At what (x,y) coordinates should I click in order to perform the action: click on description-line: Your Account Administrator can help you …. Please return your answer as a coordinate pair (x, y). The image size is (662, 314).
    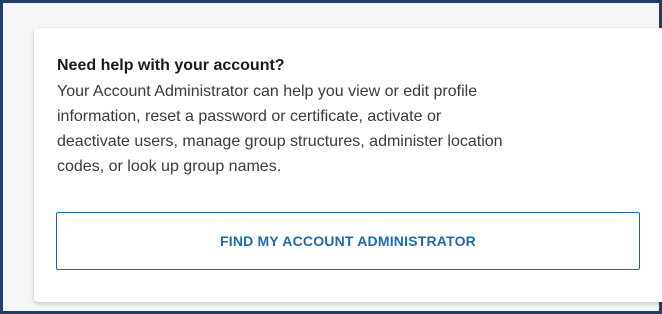
    Looking at the image, I should click on (267, 91).